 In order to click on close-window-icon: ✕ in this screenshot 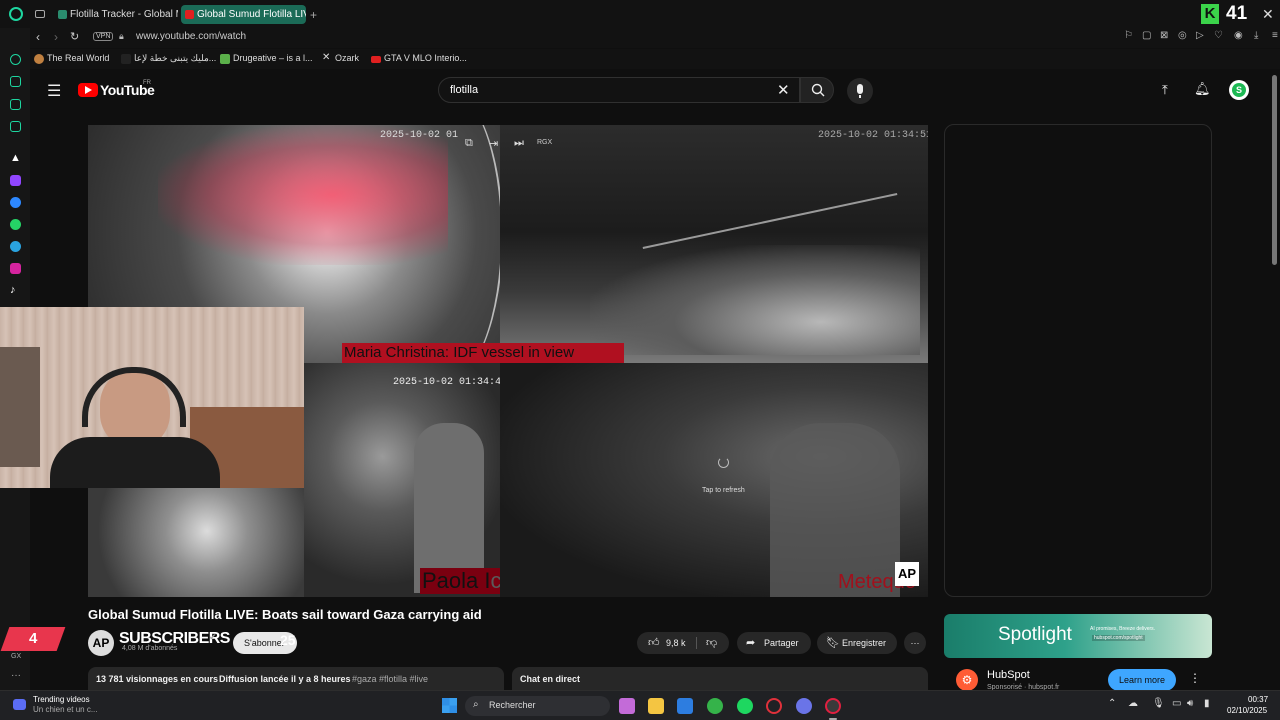, I will do `click(1268, 14)`.